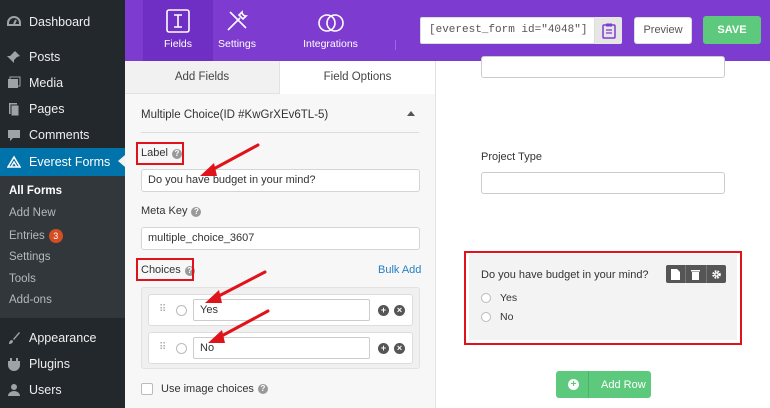 Image resolution: width=770 pixels, height=408 pixels. Describe the element at coordinates (235, 243) in the screenshot. I see `annotation-arrows` at that location.